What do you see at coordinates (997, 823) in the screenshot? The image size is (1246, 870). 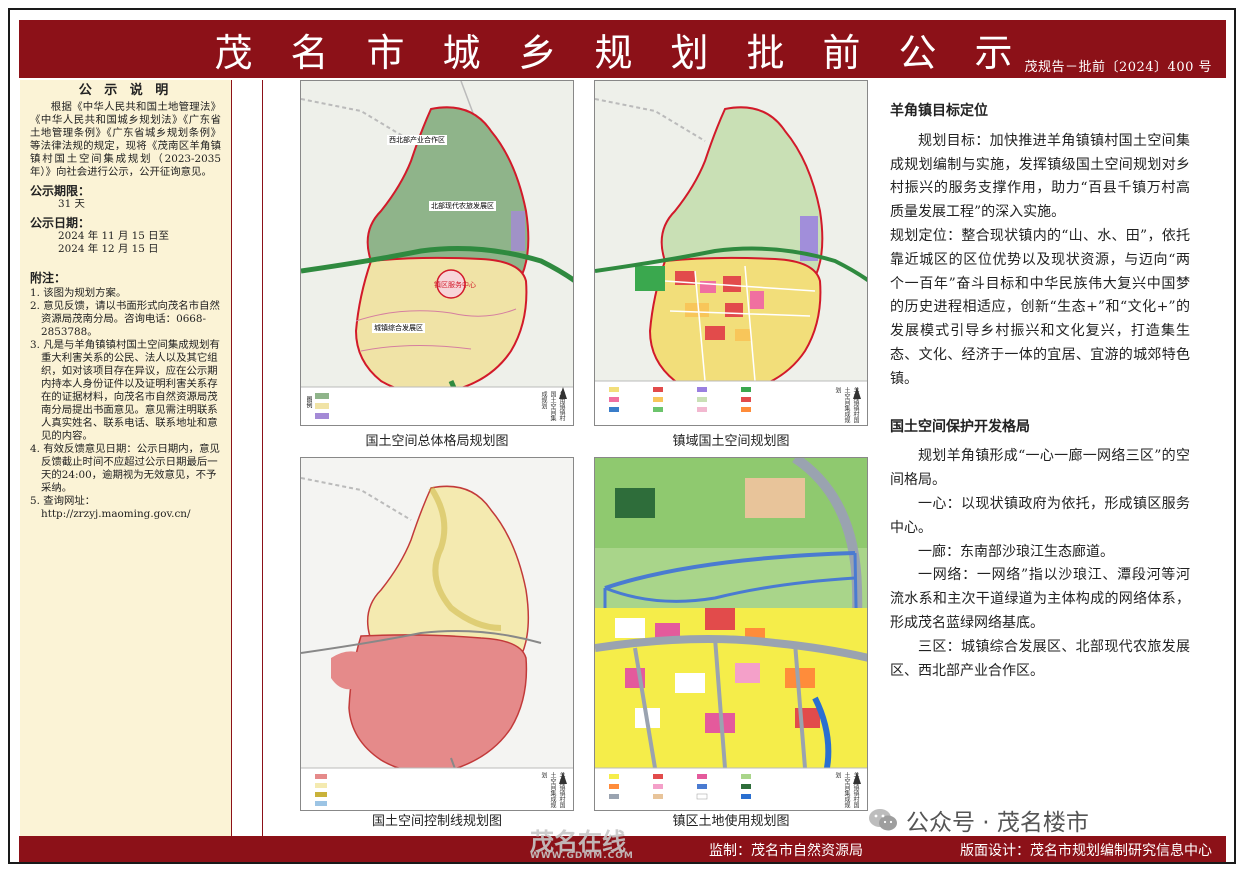 I see `wechat-text: 公众号 · 茂名楼市` at bounding box center [997, 823].